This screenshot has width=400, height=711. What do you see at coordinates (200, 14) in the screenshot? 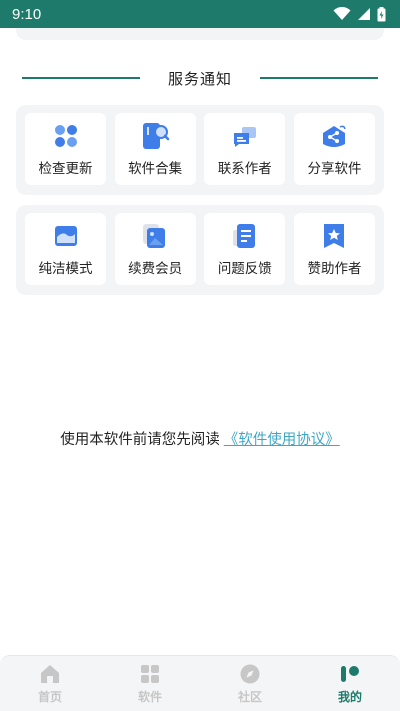
I see `status-bar: 9:10` at bounding box center [200, 14].